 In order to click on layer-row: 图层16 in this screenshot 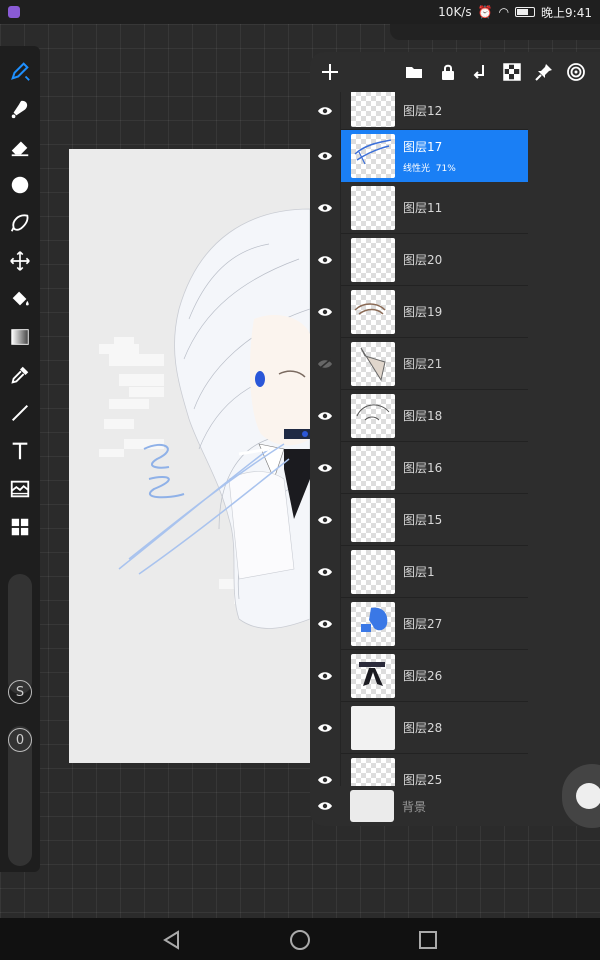, I will do `click(419, 467)`.